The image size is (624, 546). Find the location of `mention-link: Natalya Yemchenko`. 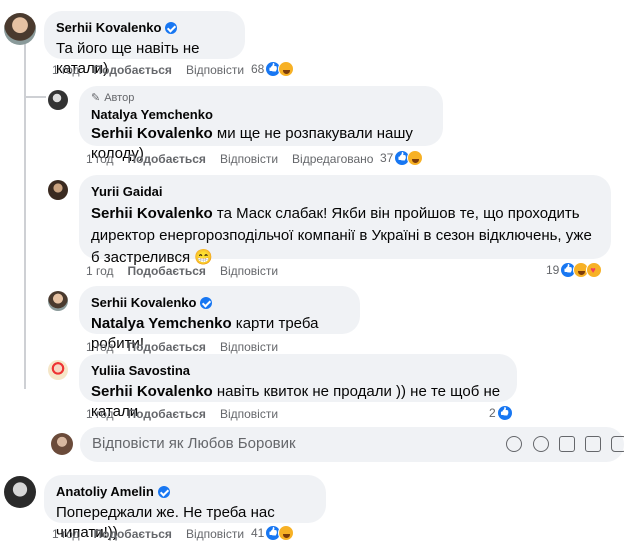

mention-link: Natalya Yemchenko is located at coordinates (161, 323).